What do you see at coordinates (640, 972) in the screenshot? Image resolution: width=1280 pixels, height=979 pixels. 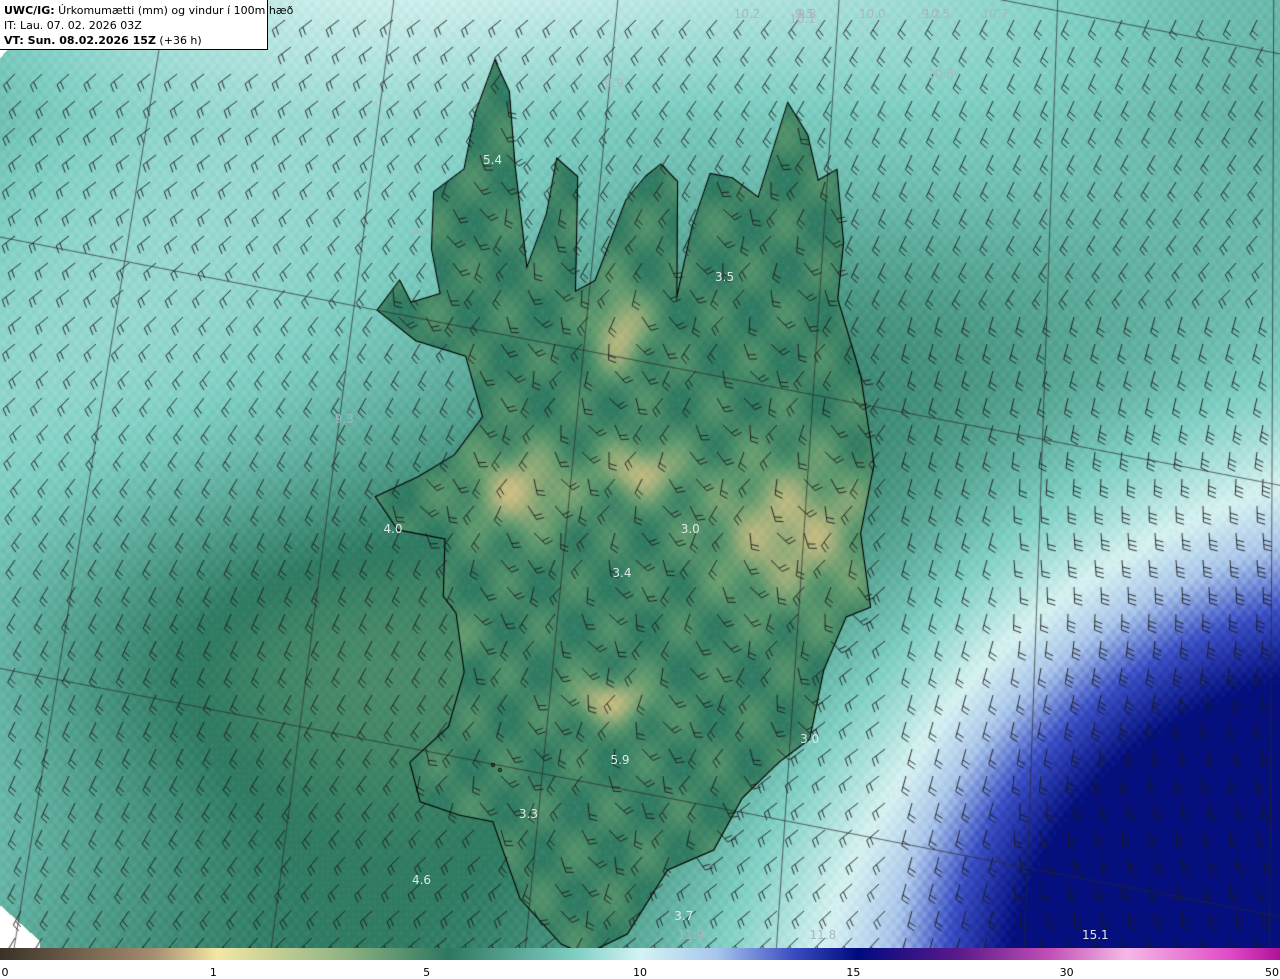 I see `color-scale-tick: 10` at bounding box center [640, 972].